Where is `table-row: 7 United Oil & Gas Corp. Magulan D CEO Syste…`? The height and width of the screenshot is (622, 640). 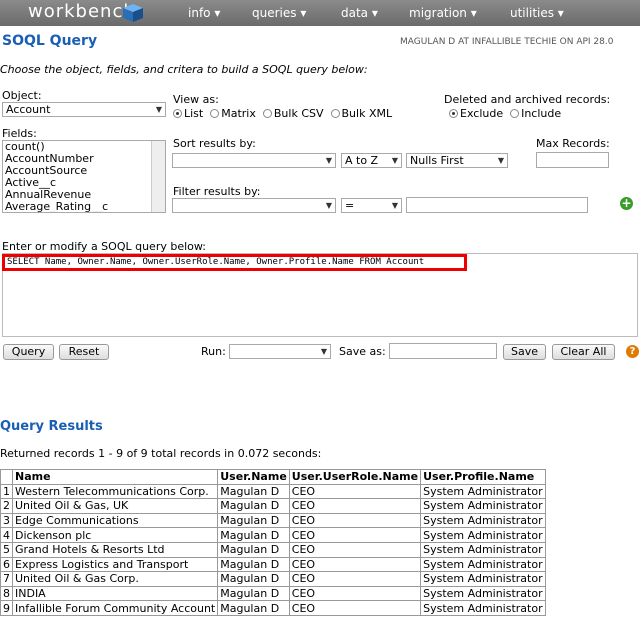
table-row: 7 United Oil & Gas Corp. Magulan D CEO Syste… is located at coordinates (273, 579).